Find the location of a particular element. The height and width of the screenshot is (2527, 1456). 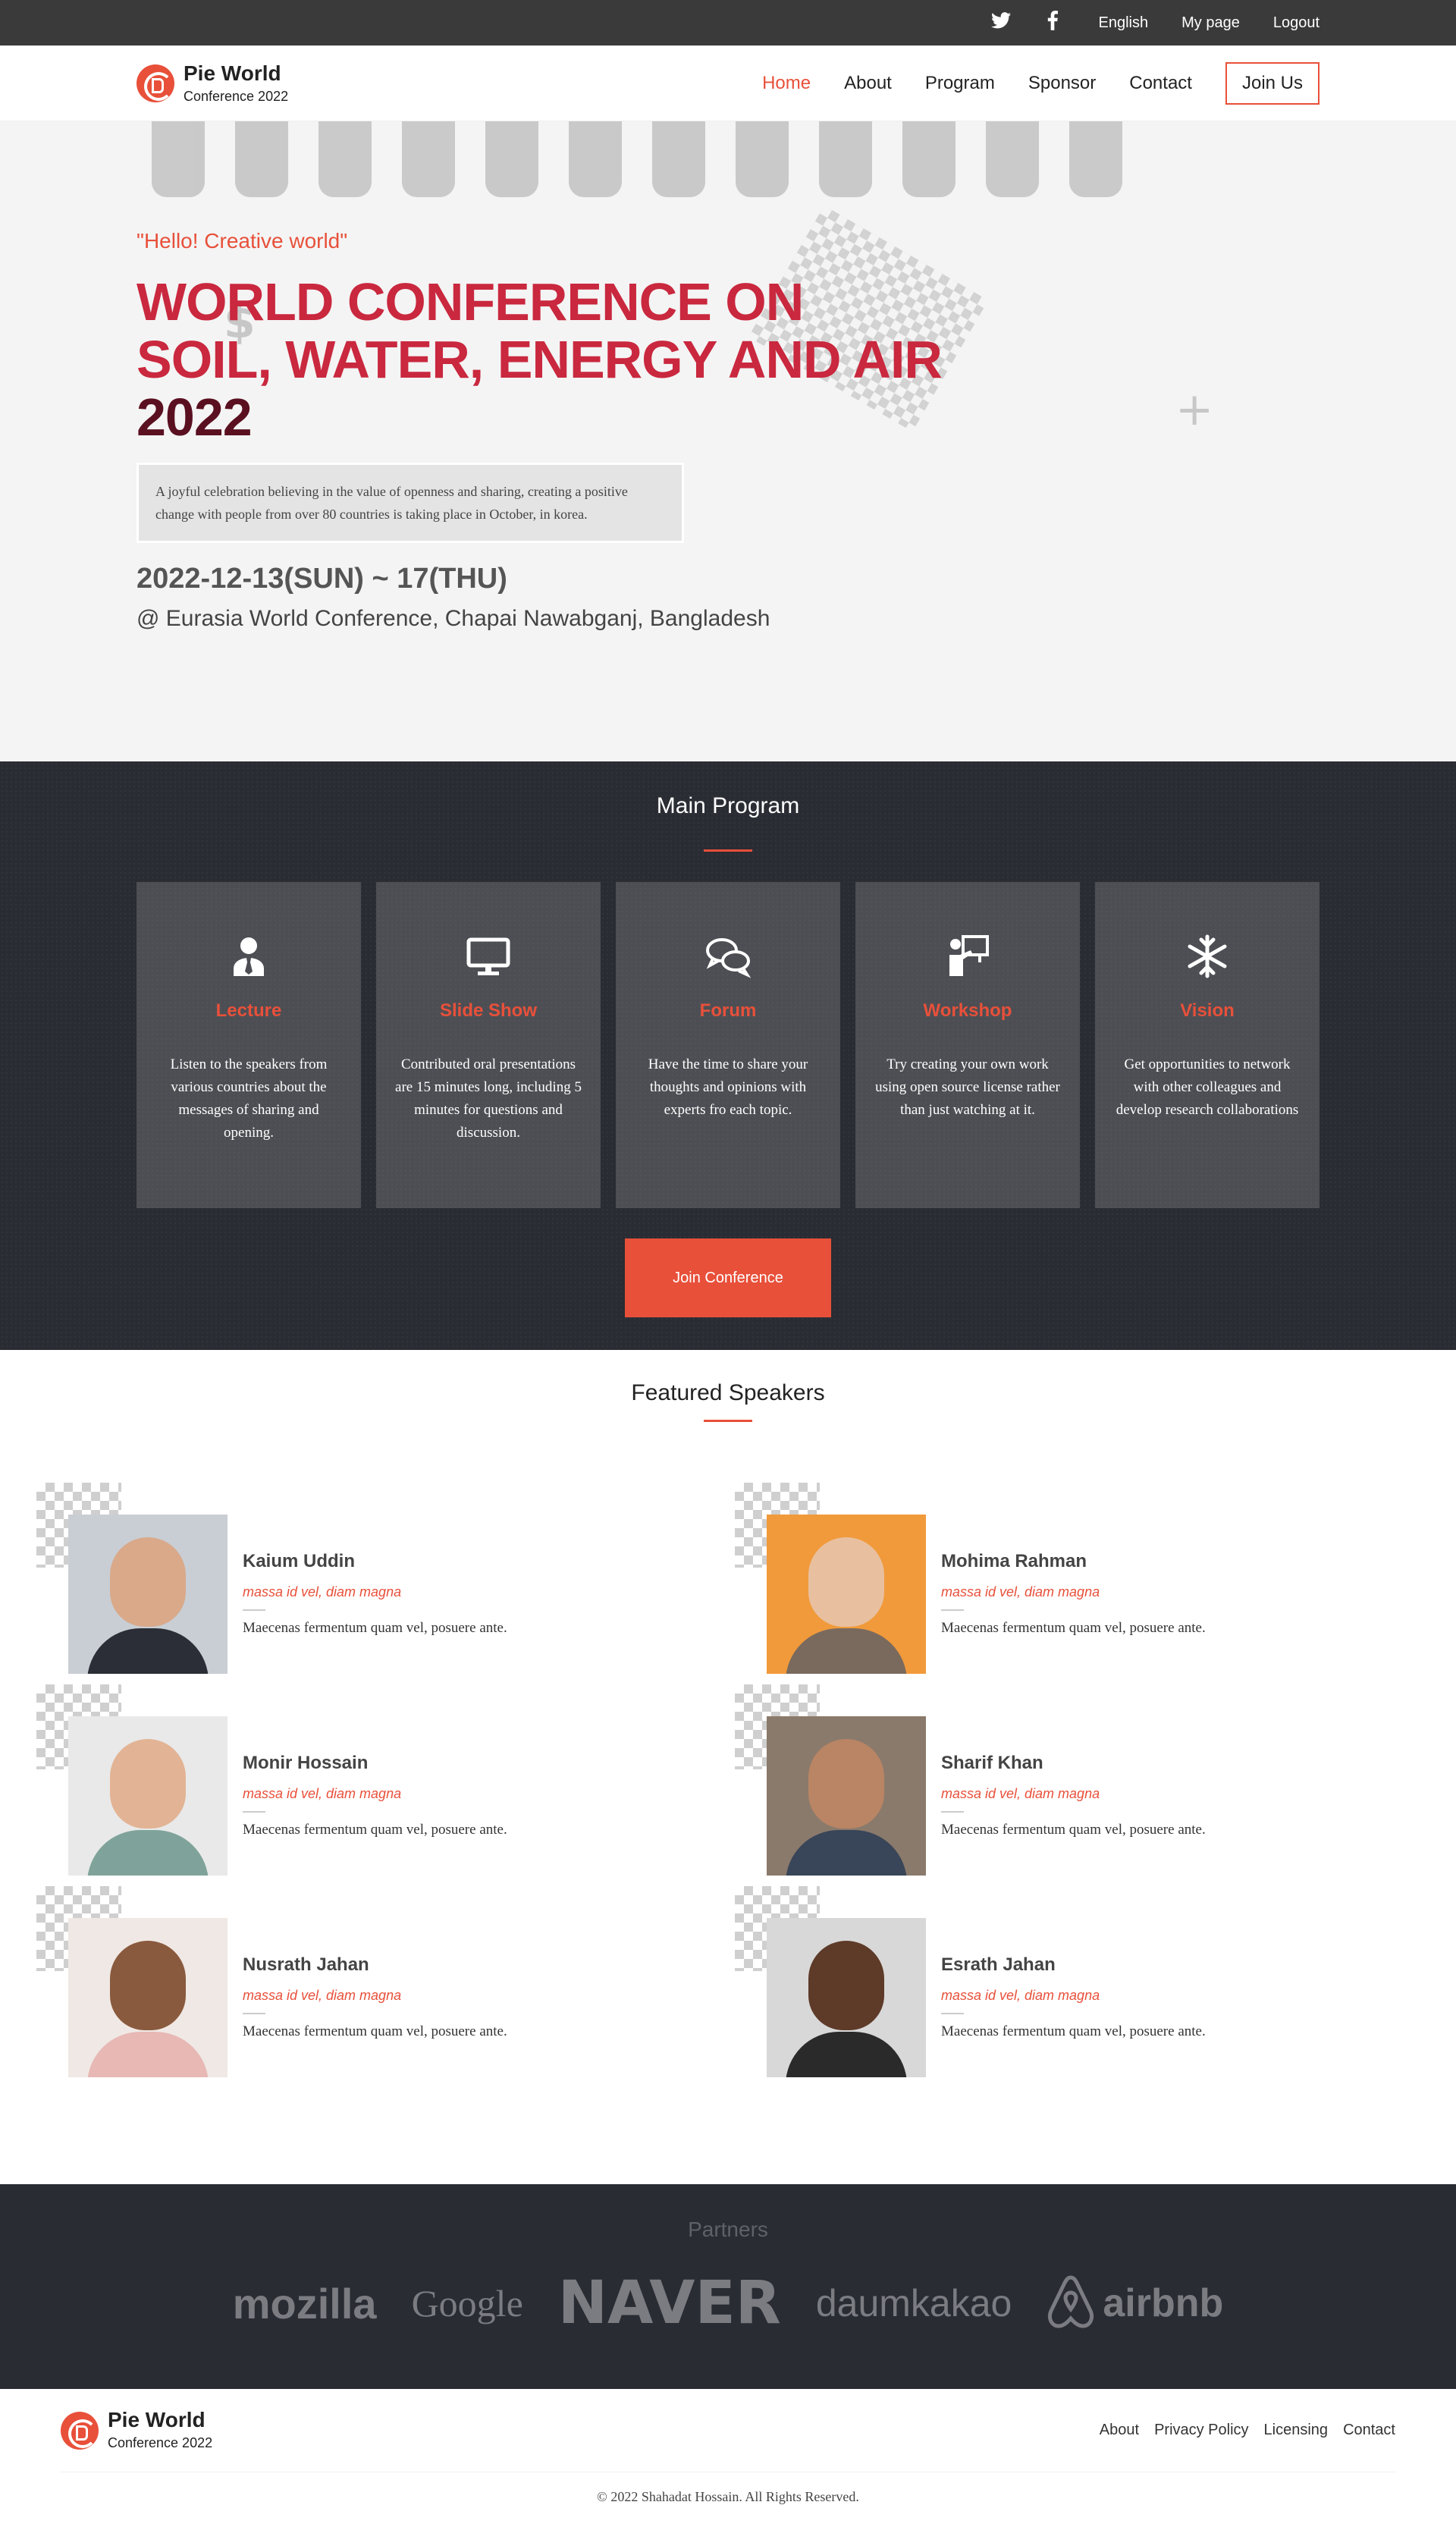

speaker-name: Monir Hossain is located at coordinates (306, 1763).